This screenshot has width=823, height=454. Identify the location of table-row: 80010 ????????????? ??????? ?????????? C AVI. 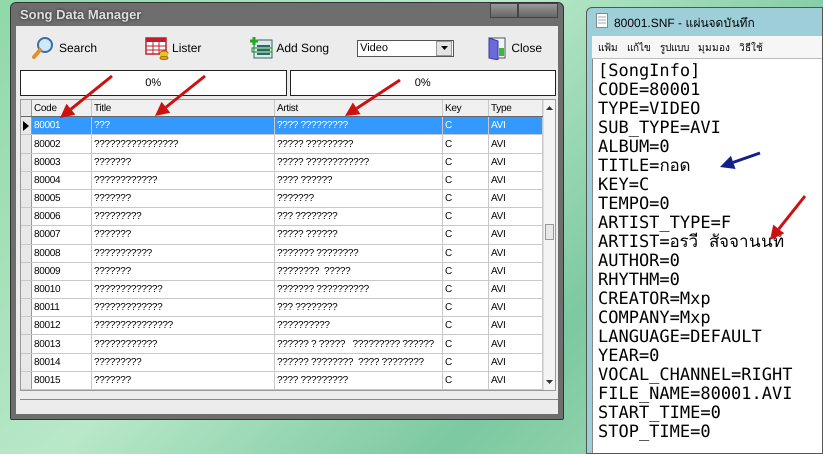
(282, 290).